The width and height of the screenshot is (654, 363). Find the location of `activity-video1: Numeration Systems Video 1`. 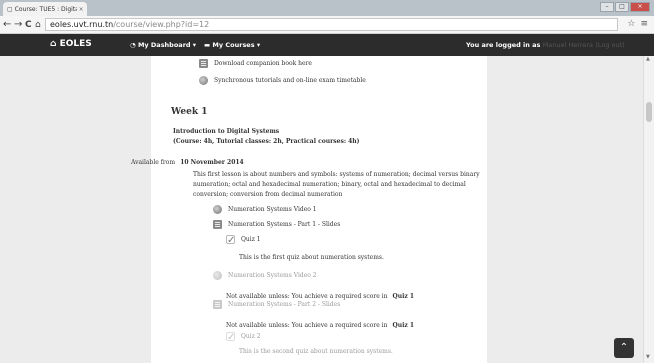

activity-video1: Numeration Systems Video 1 is located at coordinates (265, 209).